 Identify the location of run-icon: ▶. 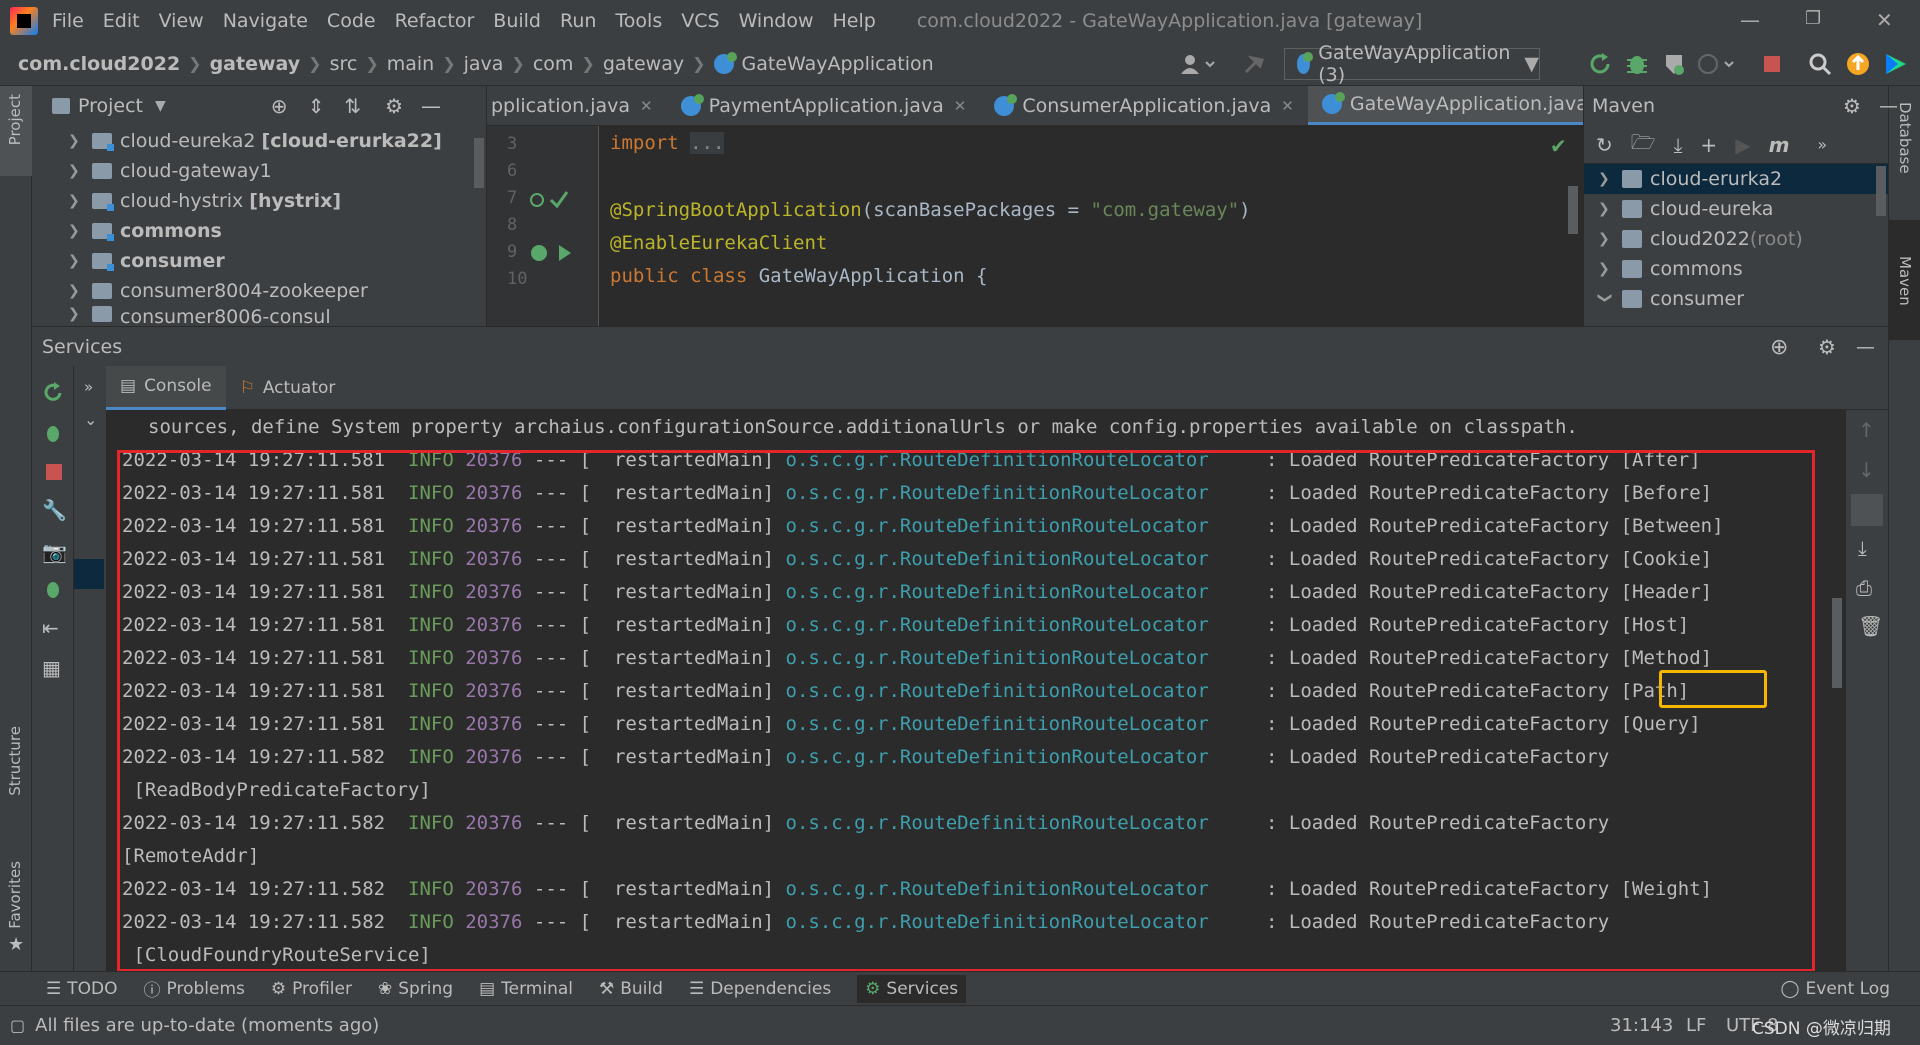
(1742, 145).